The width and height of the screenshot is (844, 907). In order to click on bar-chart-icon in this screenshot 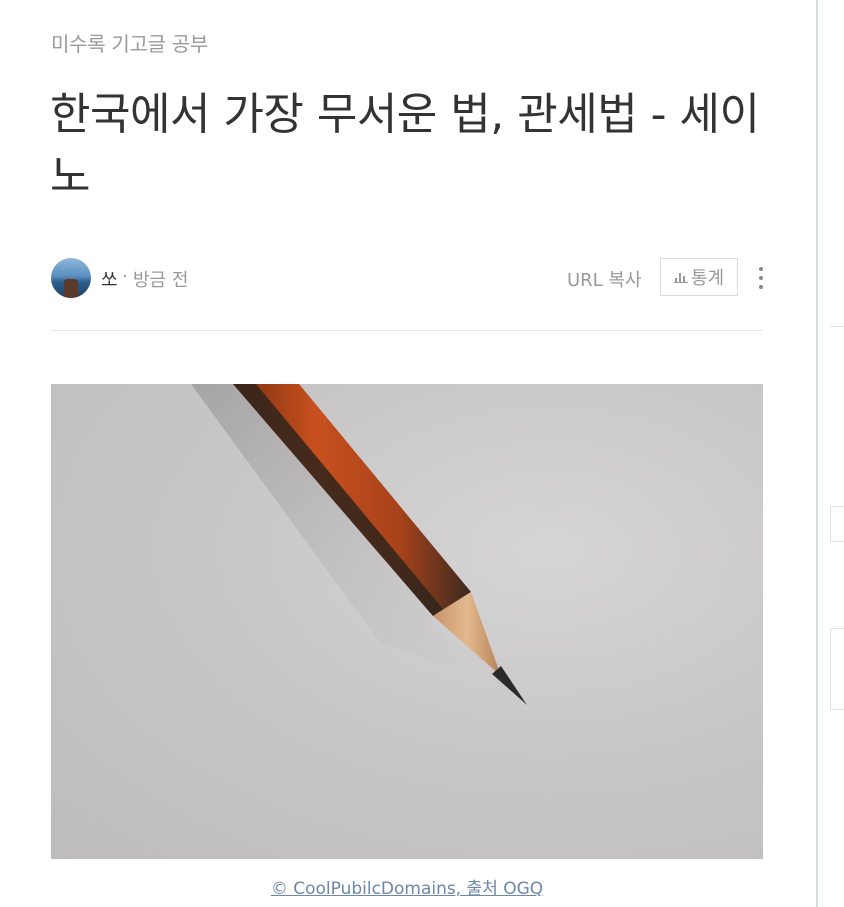, I will do `click(680, 277)`.